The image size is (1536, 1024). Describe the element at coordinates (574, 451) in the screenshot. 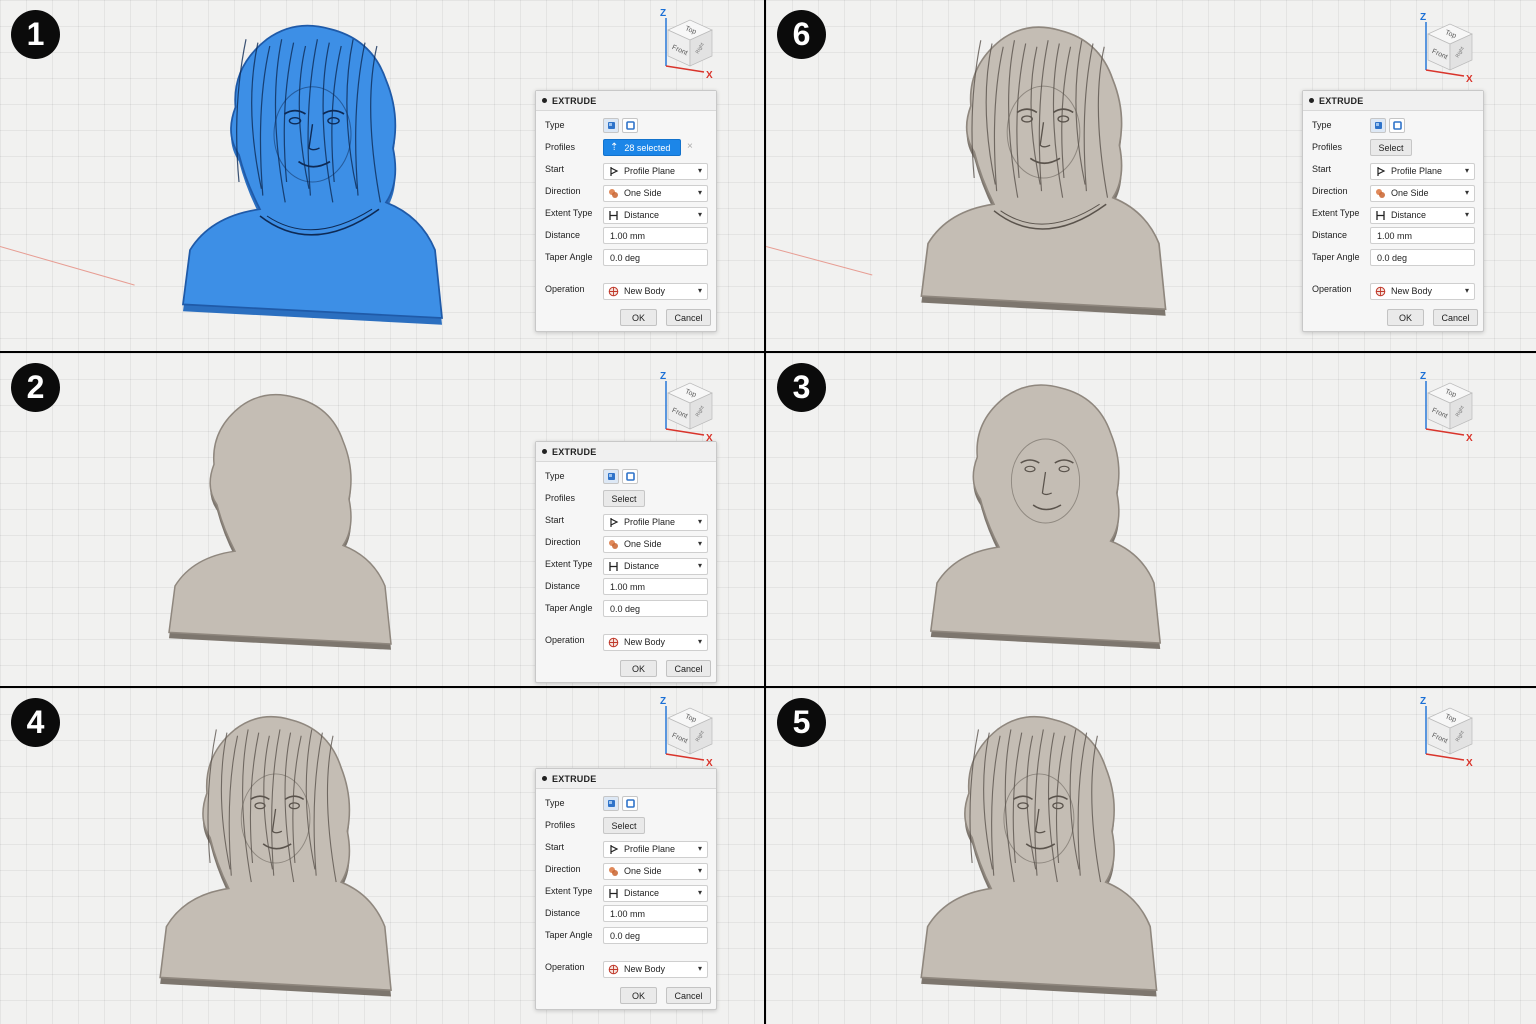

I see `dialog-title: EXTRUDE` at that location.